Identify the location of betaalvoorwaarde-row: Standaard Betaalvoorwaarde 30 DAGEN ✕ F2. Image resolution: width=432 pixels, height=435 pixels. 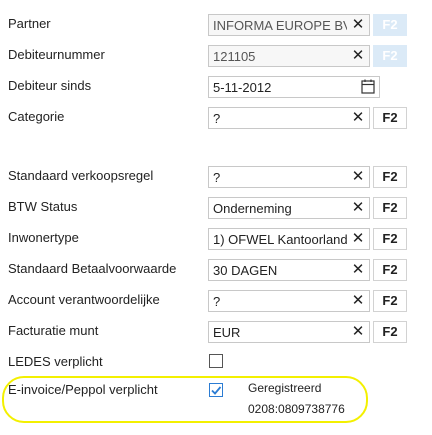
(216, 270).